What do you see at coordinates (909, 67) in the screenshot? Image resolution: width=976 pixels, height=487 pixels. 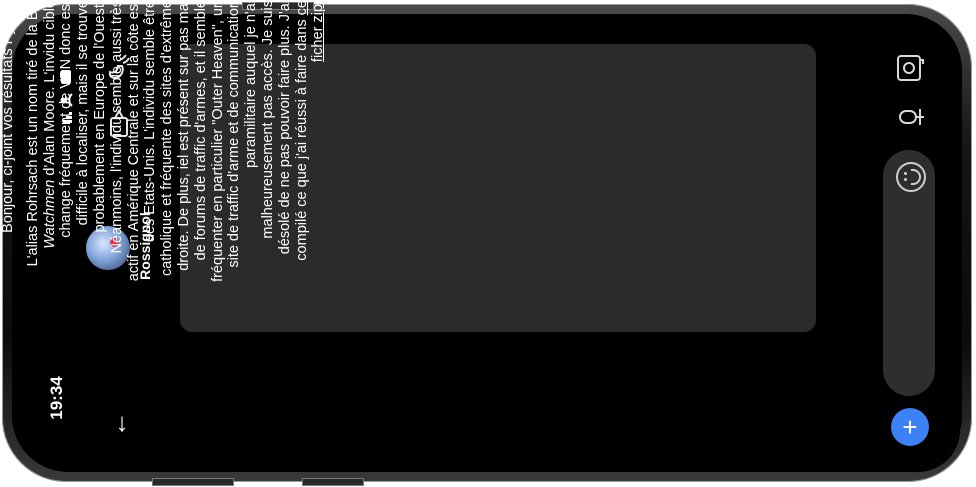 I see `camera-icon` at bounding box center [909, 67].